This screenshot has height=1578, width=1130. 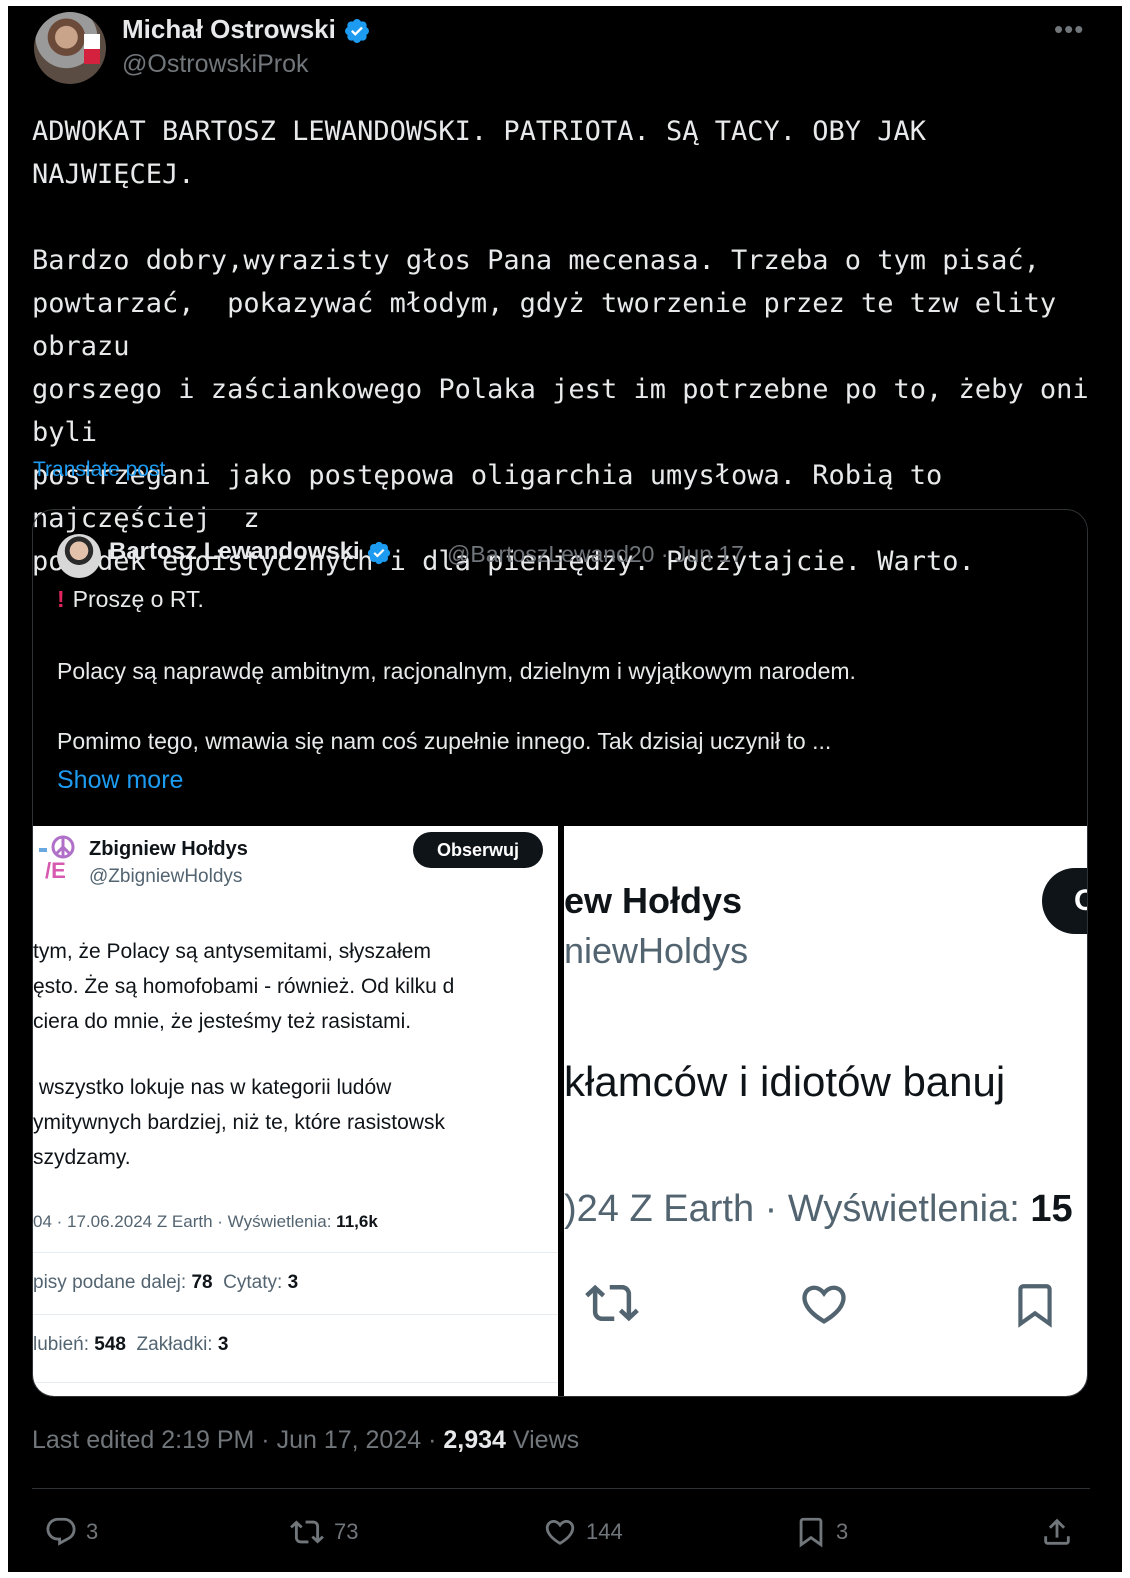 What do you see at coordinates (79, 556) in the screenshot?
I see `quoted-author-avatar` at bounding box center [79, 556].